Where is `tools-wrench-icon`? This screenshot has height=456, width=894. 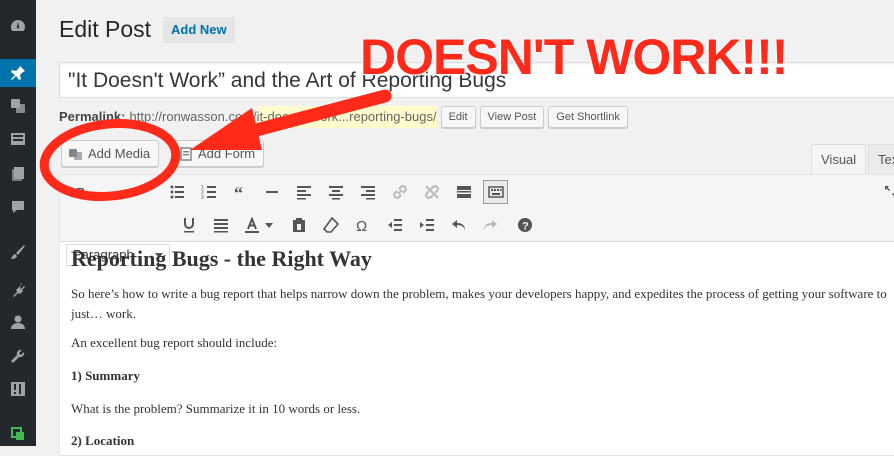
tools-wrench-icon is located at coordinates (18, 356).